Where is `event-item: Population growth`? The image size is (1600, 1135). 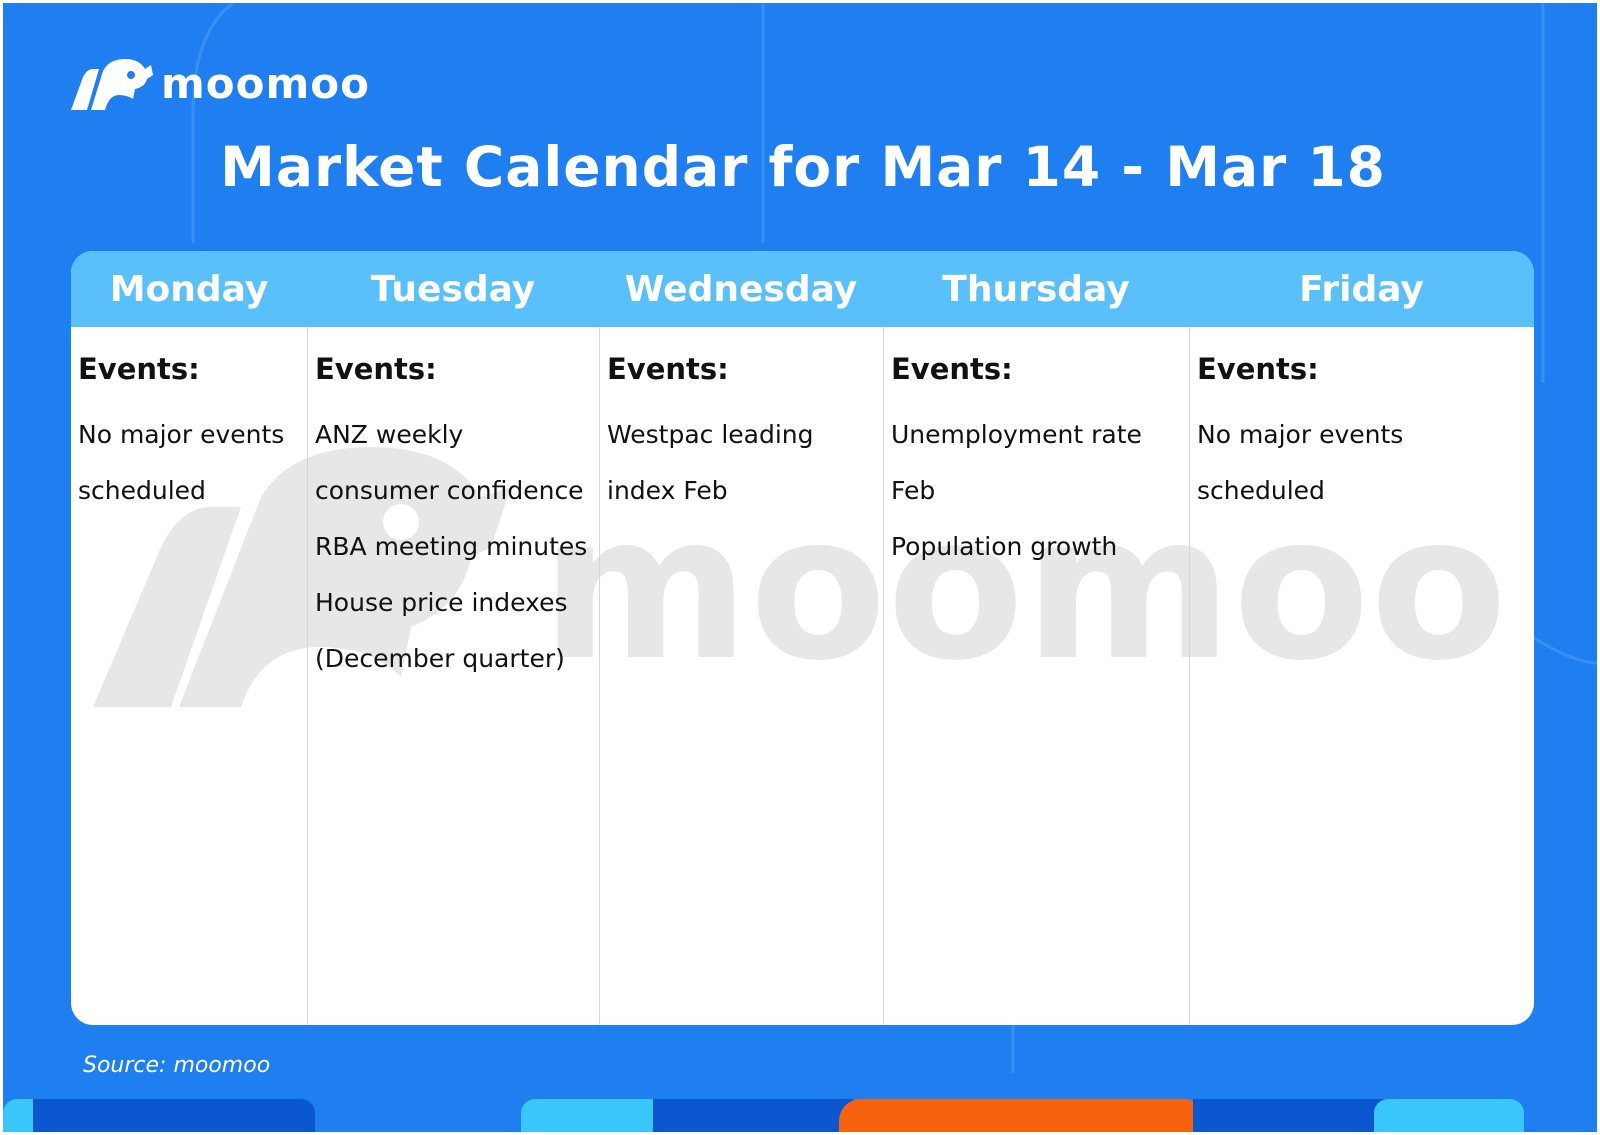 event-item: Population growth is located at coordinates (1004, 546).